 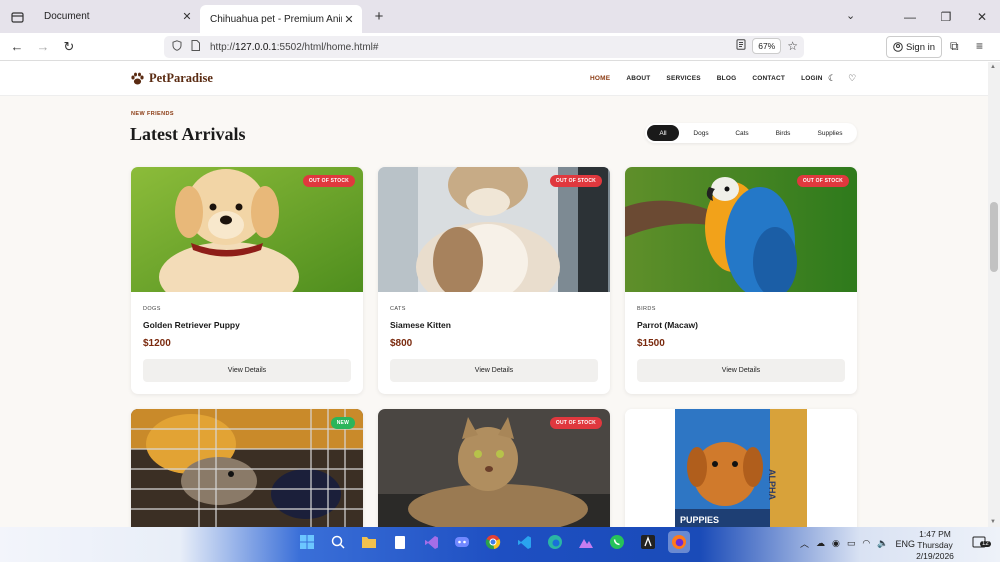 I want to click on page-scrollbar: ▲ ▼, so click(x=994, y=294).